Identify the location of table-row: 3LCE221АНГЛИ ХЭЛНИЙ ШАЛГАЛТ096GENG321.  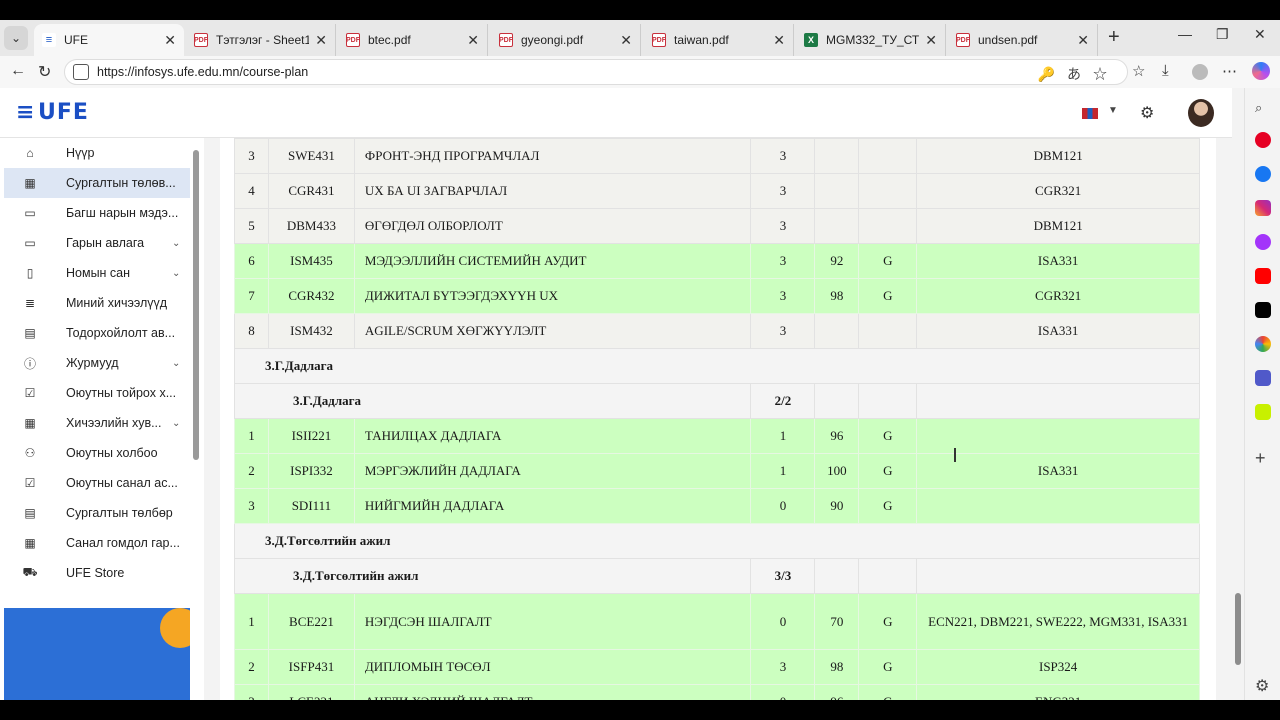
(717, 692).